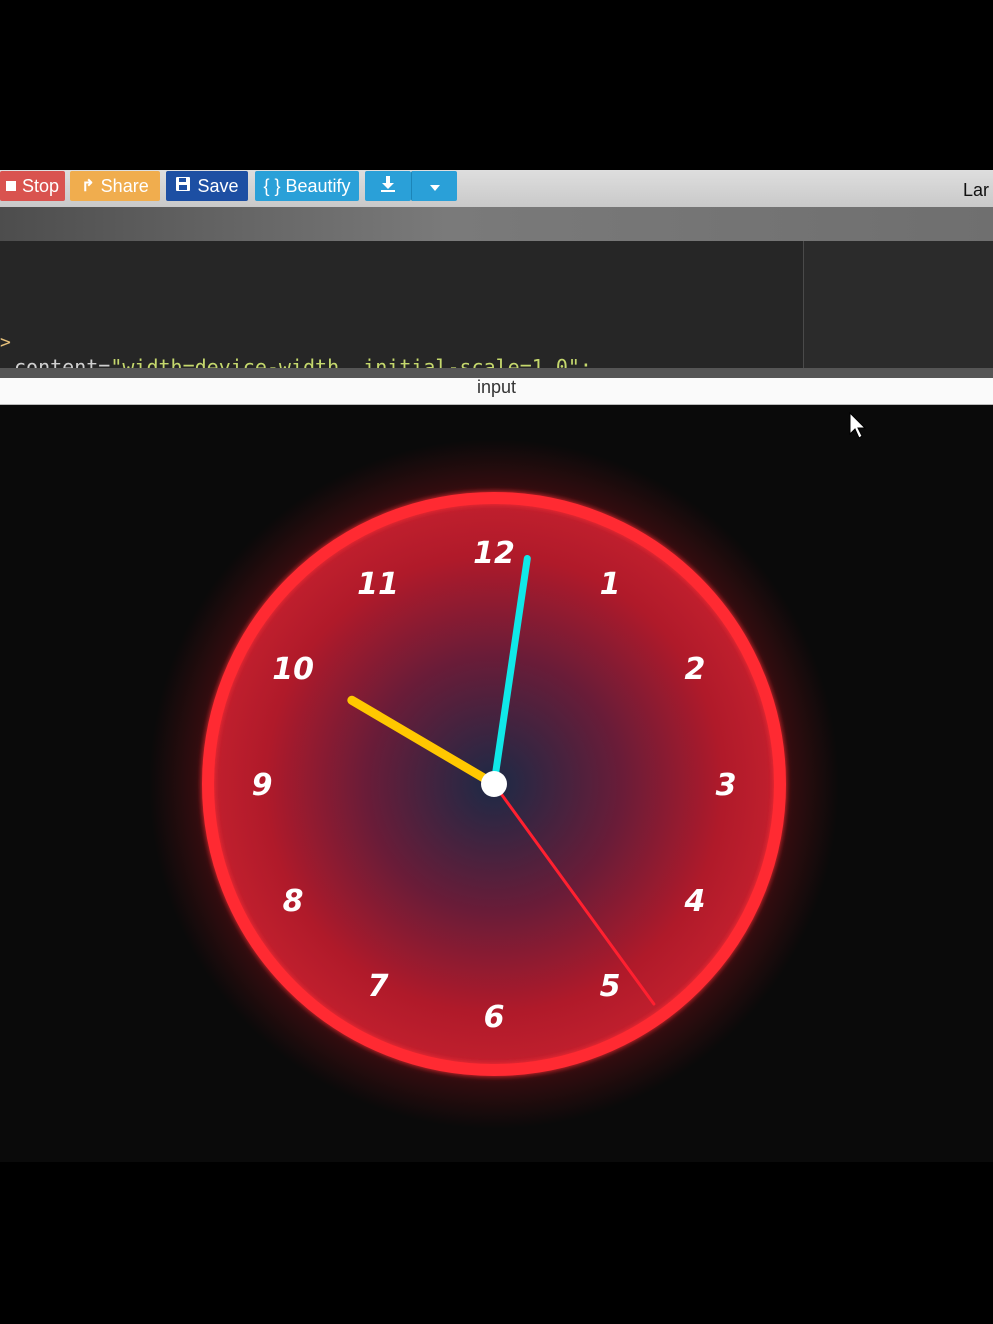  What do you see at coordinates (293, 901) in the screenshot?
I see `clock-number-8: 8` at bounding box center [293, 901].